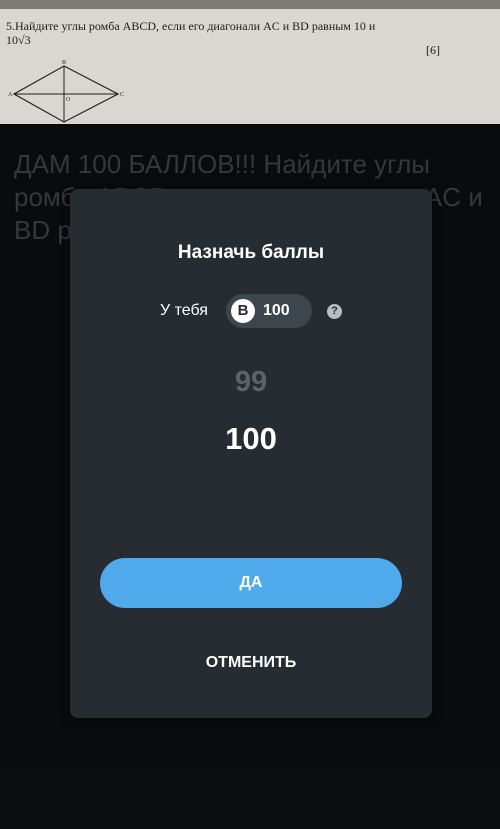 This screenshot has width=500, height=829. I want to click on points-tag: [6], so click(433, 50).